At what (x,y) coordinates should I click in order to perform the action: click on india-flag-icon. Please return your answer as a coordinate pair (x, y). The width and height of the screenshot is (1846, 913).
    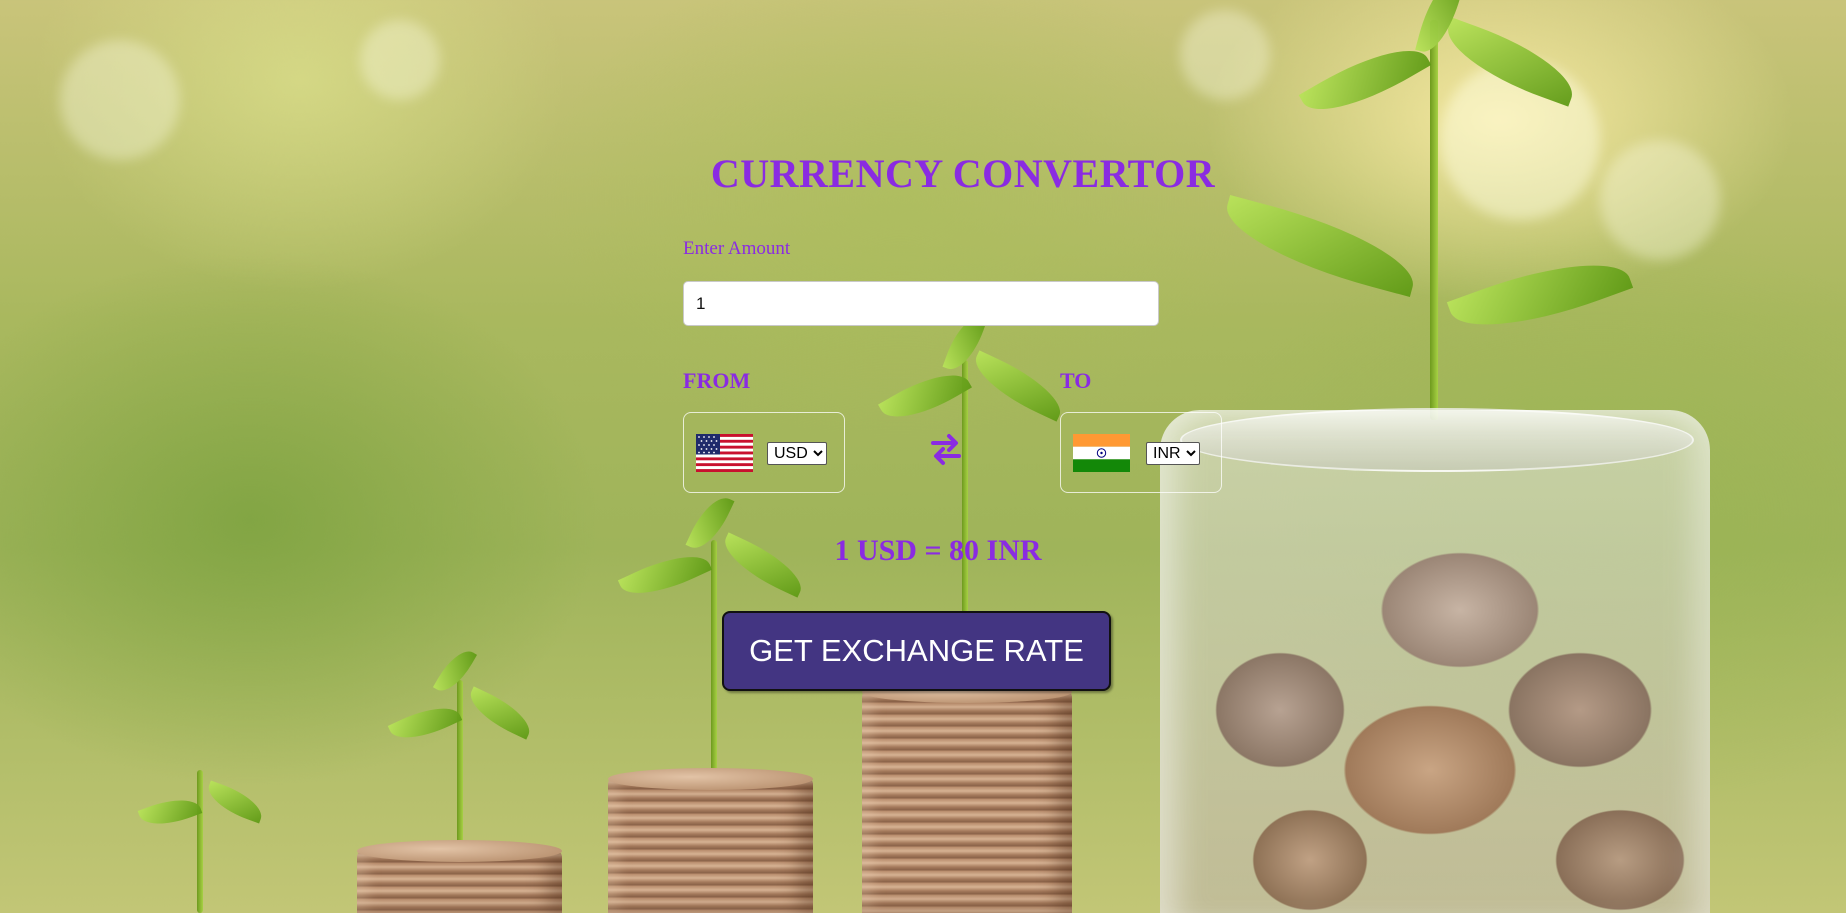
    Looking at the image, I should click on (1101, 453).